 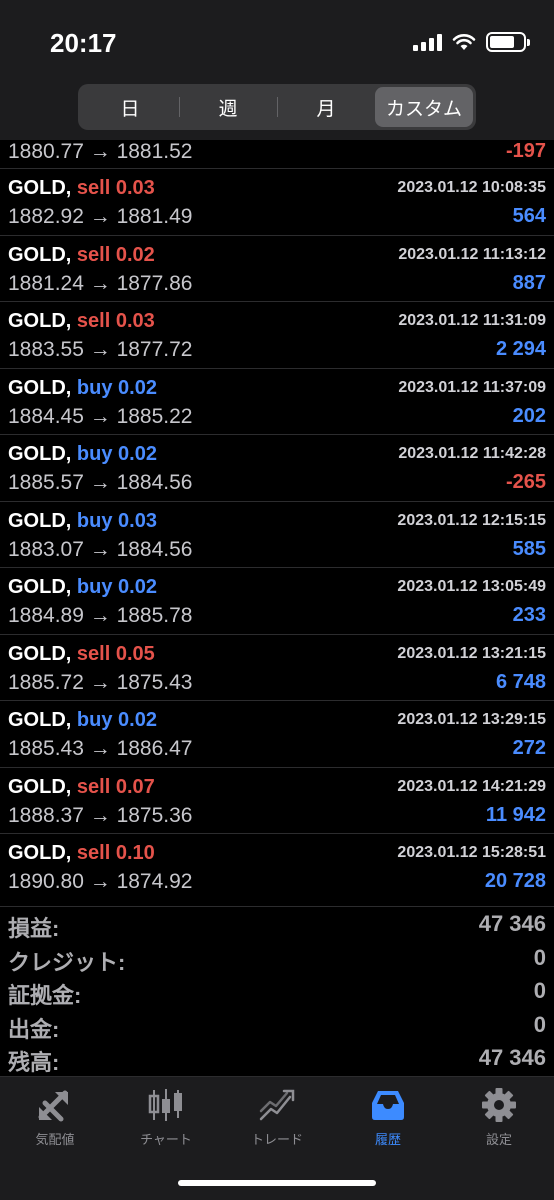 What do you see at coordinates (115, 853) in the screenshot?
I see `deal-side: sell 0.10` at bounding box center [115, 853].